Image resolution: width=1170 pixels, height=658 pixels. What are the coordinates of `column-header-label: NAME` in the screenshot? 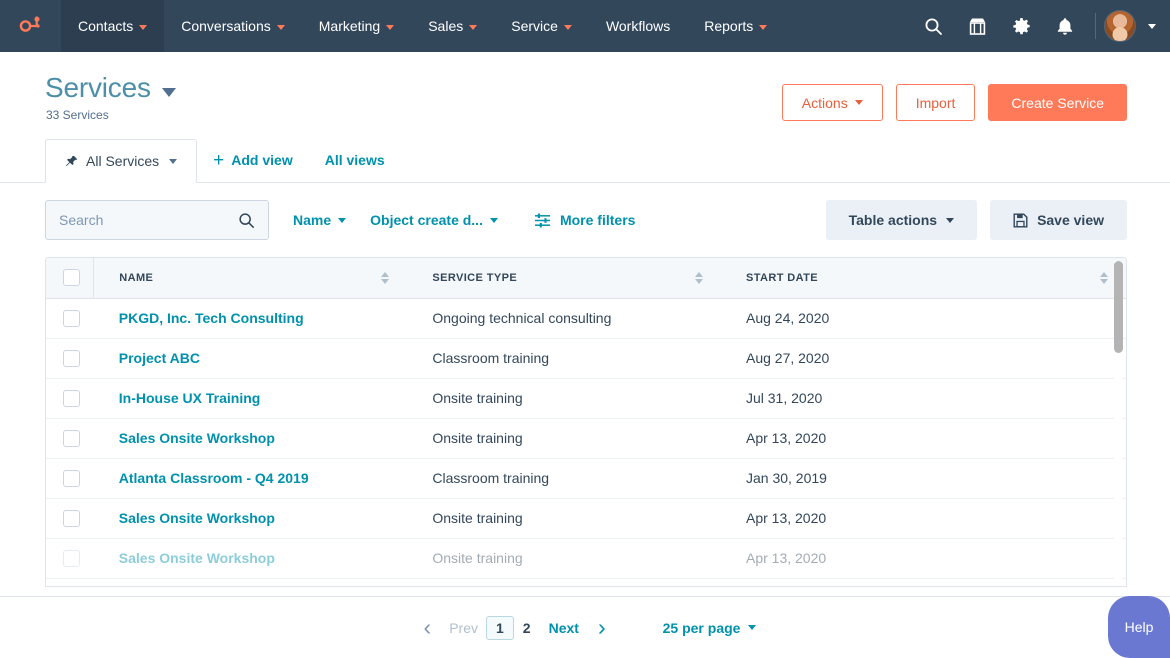 It's located at (136, 277).